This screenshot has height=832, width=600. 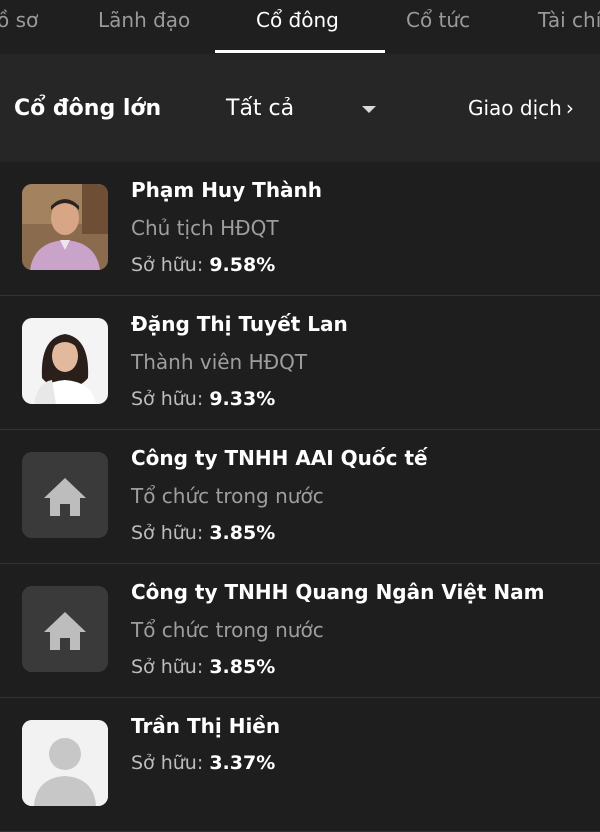 I want to click on section-title: Cổ đông lớn, so click(x=88, y=108).